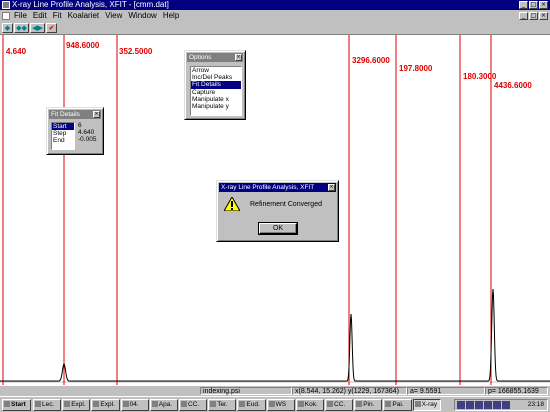 This screenshot has width=550, height=412. I want to click on taskbar-button-label: Ter., so click(222, 404).